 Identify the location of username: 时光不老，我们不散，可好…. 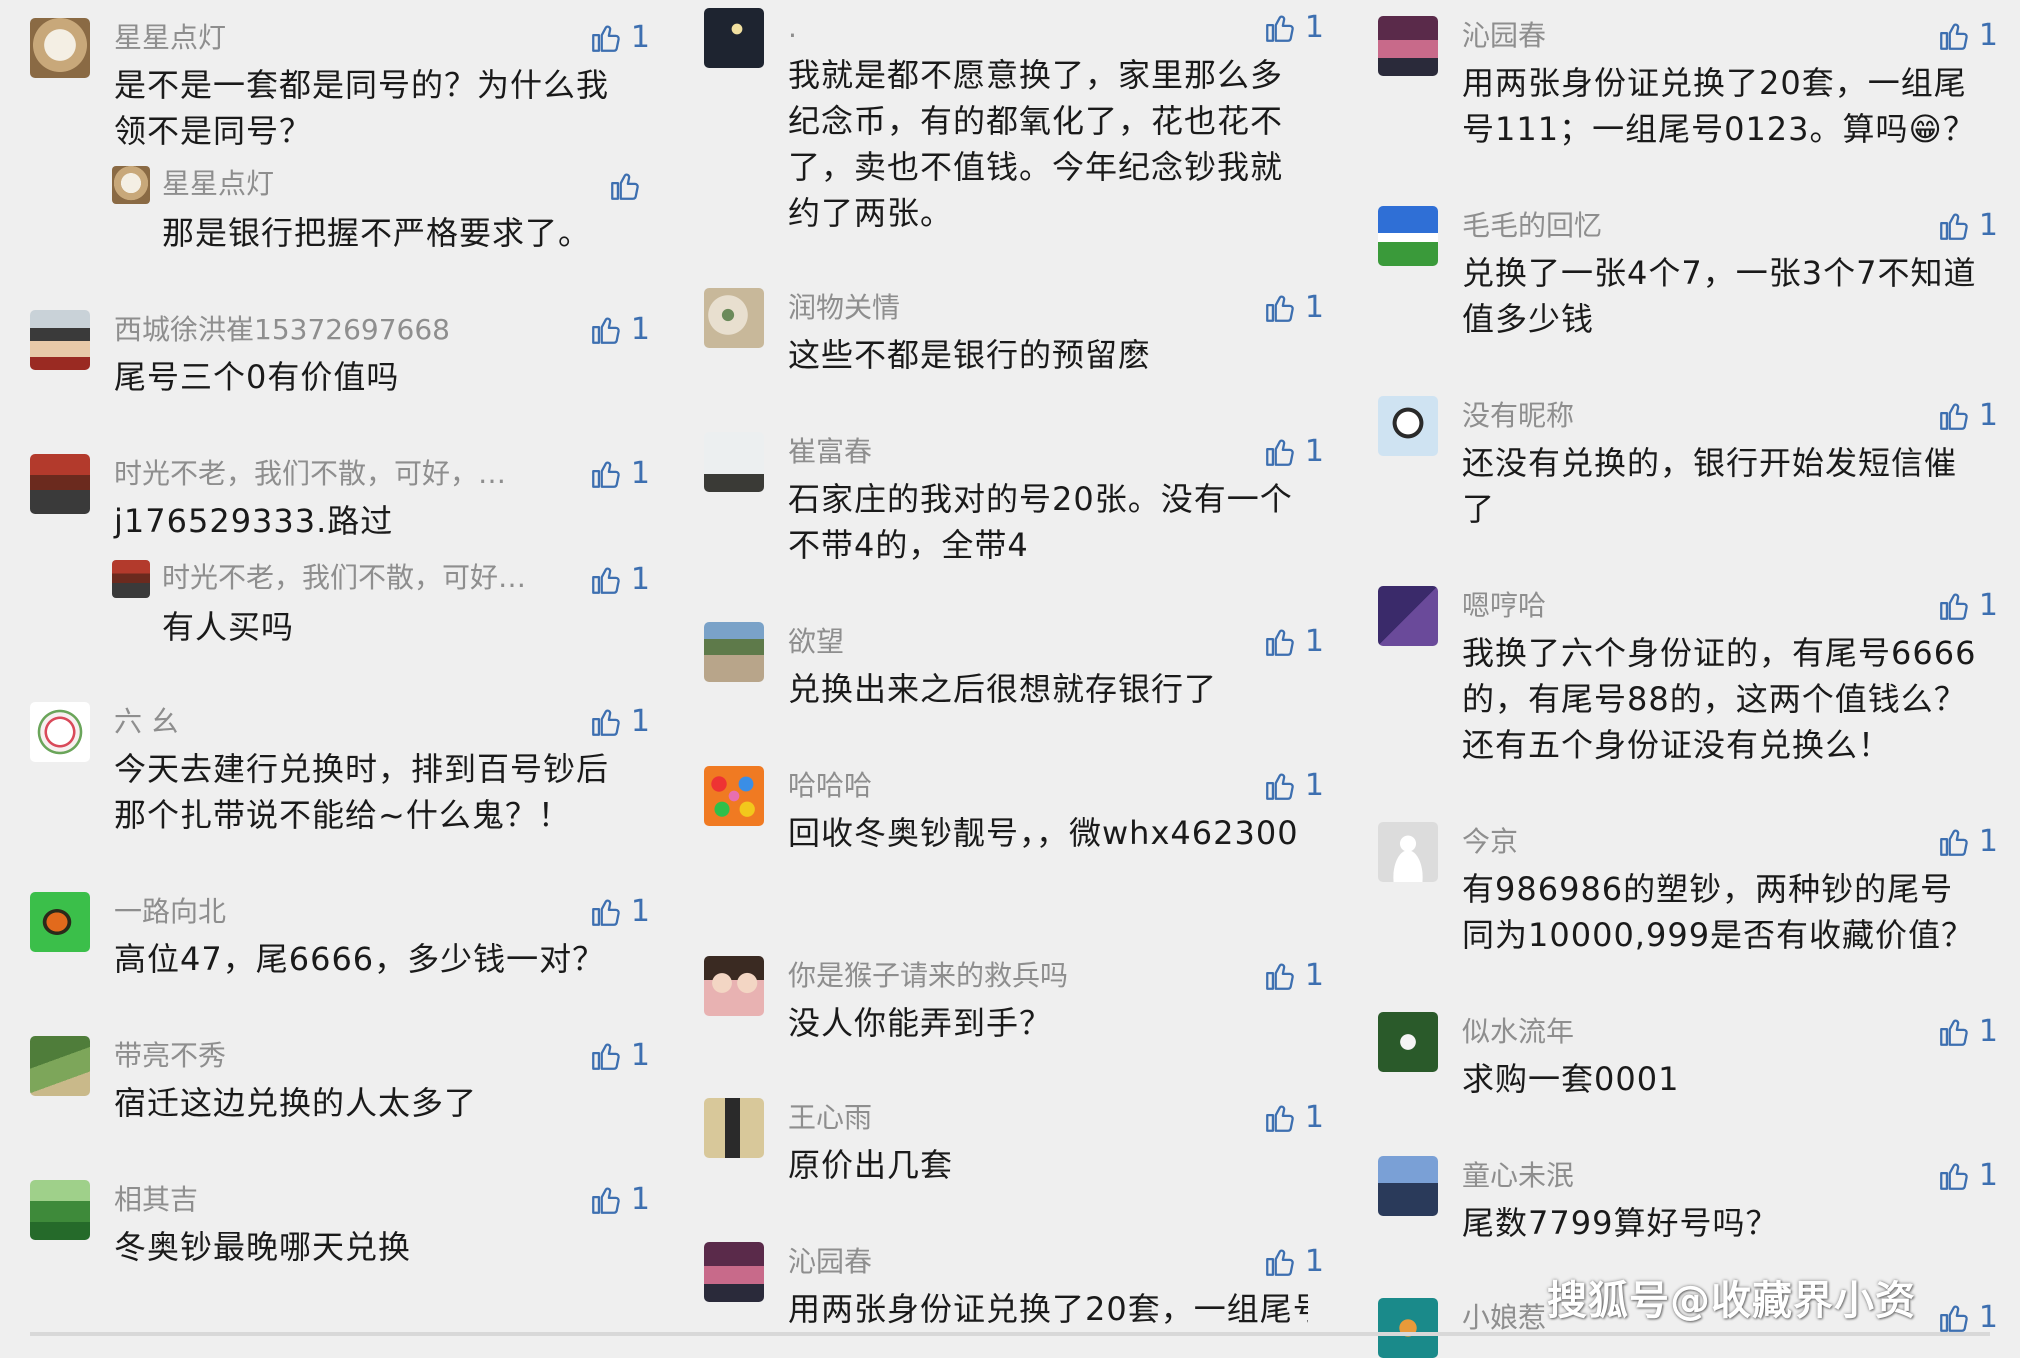
(344, 578).